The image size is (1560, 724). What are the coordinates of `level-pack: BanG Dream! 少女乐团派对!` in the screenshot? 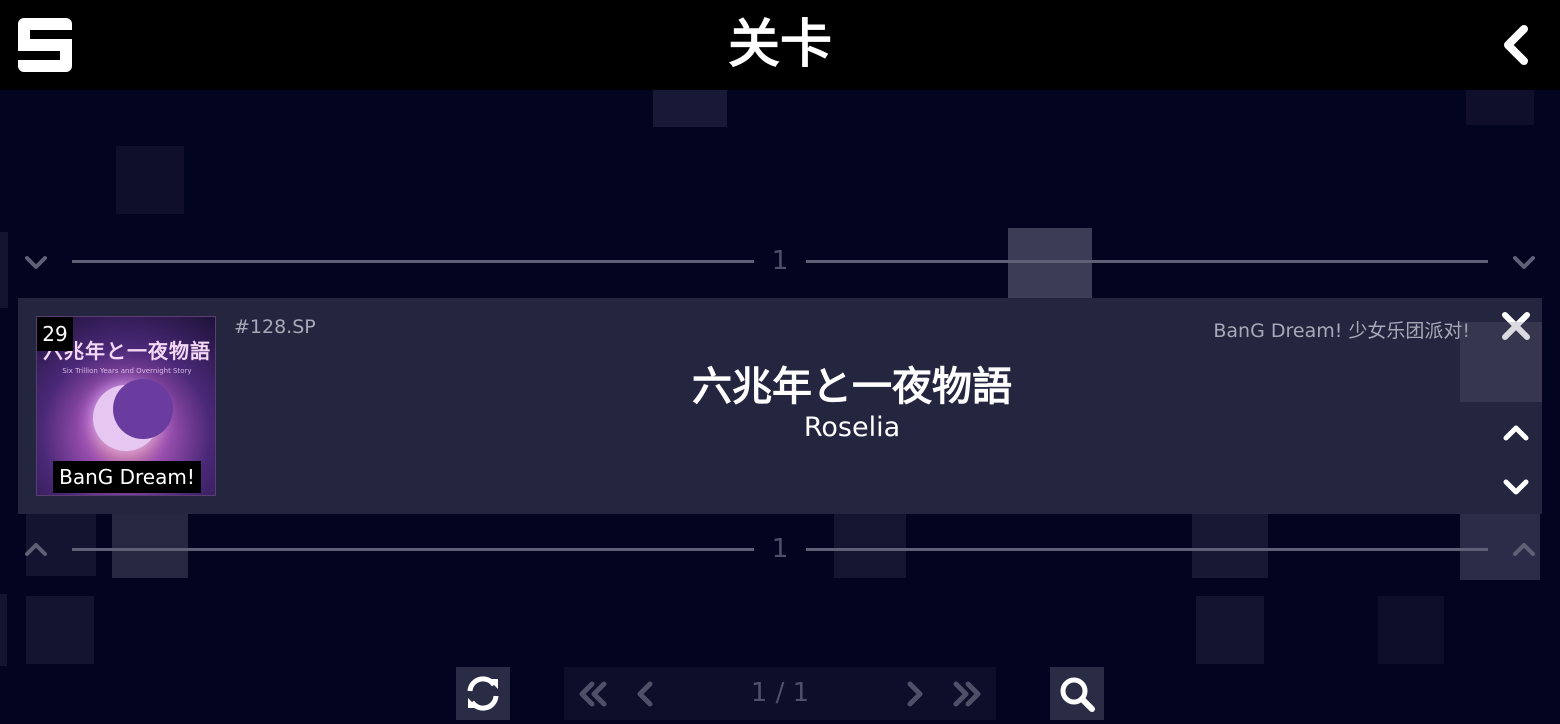 It's located at (1341, 331).